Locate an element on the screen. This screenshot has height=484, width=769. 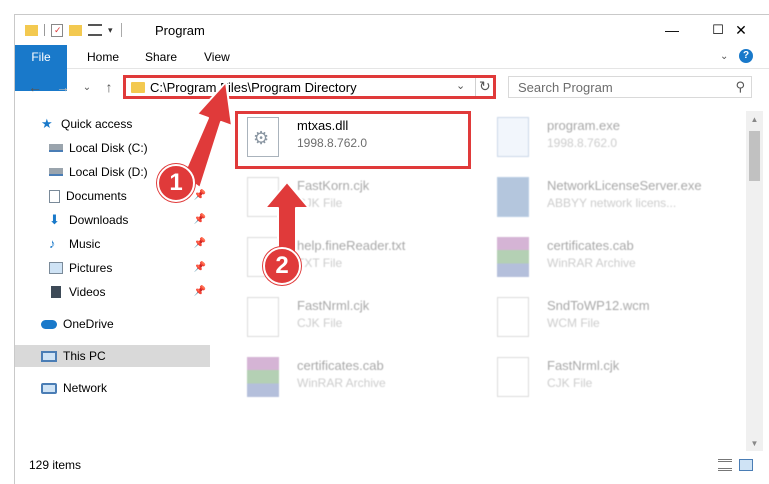
dll-file-icon: ⚙ is located at coordinates (263, 137).